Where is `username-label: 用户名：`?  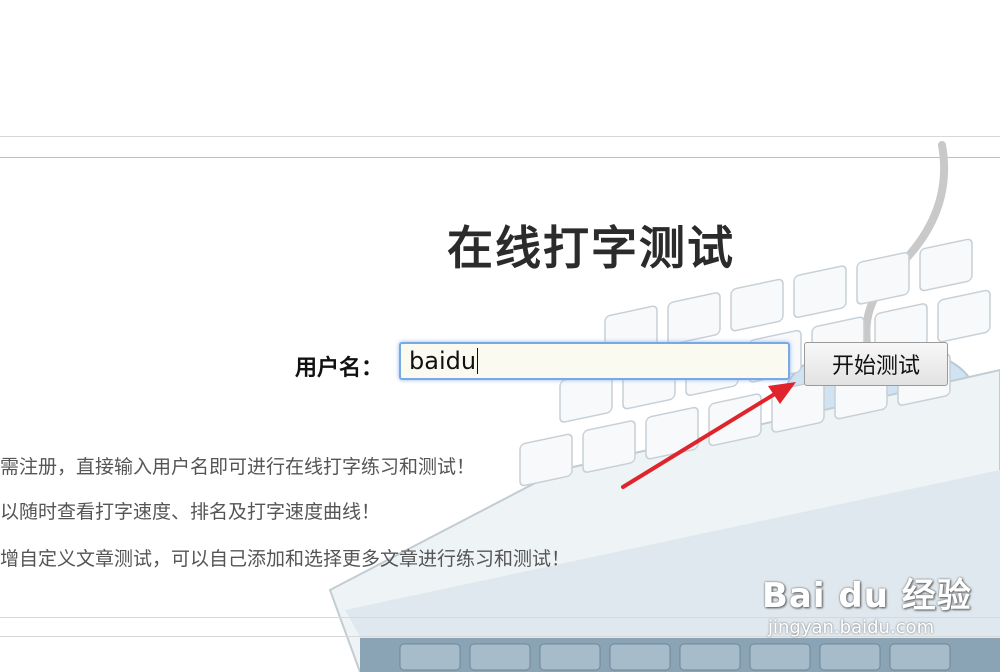
username-label: 用户名： is located at coordinates (339, 368).